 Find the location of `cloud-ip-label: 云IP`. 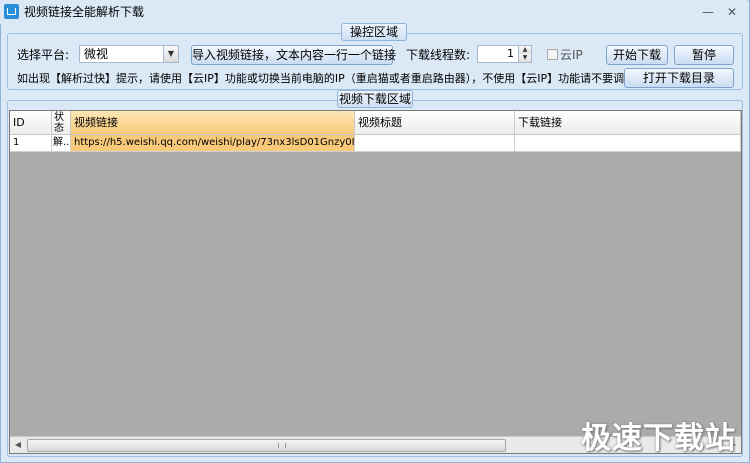

cloud-ip-label: 云IP is located at coordinates (571, 55).